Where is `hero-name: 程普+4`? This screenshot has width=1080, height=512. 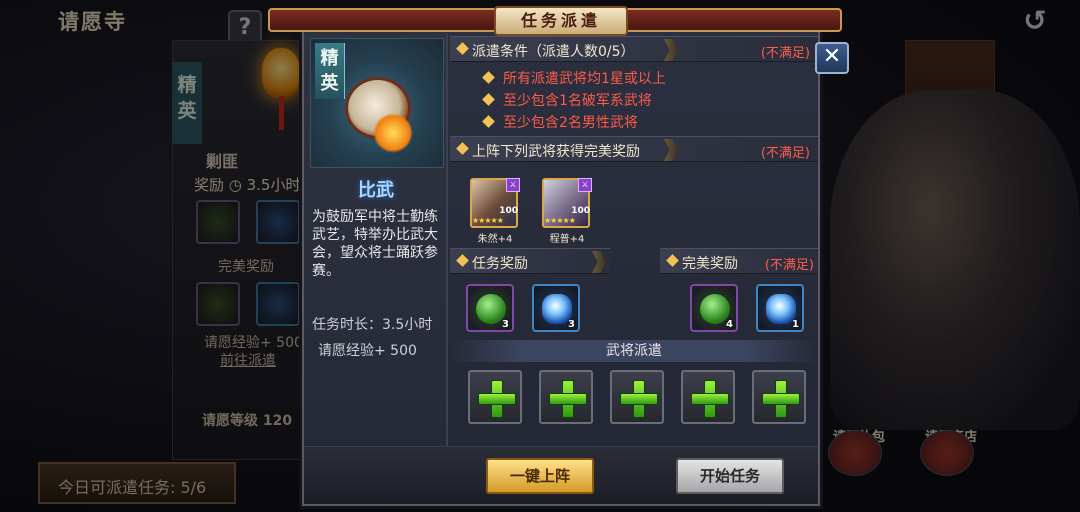
hero-name: 程普+4 is located at coordinates (567, 239).